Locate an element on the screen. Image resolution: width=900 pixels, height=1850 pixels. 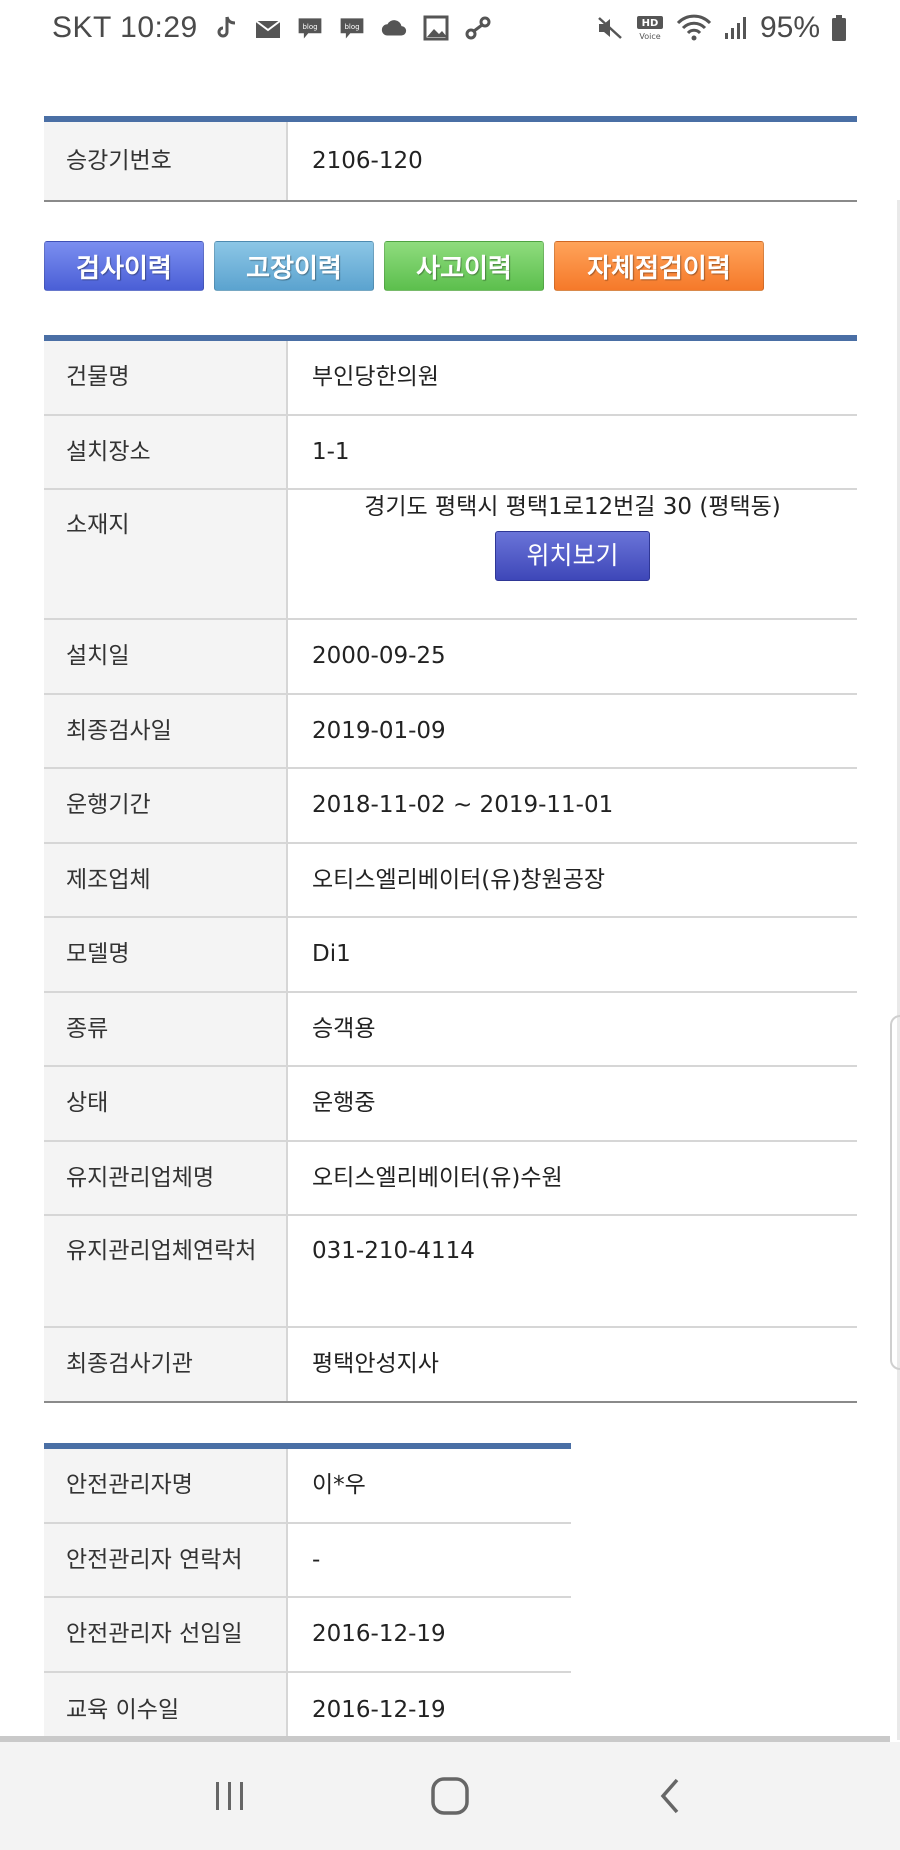
safety-label: 안전관리자 연락처 is located at coordinates (166, 1559).